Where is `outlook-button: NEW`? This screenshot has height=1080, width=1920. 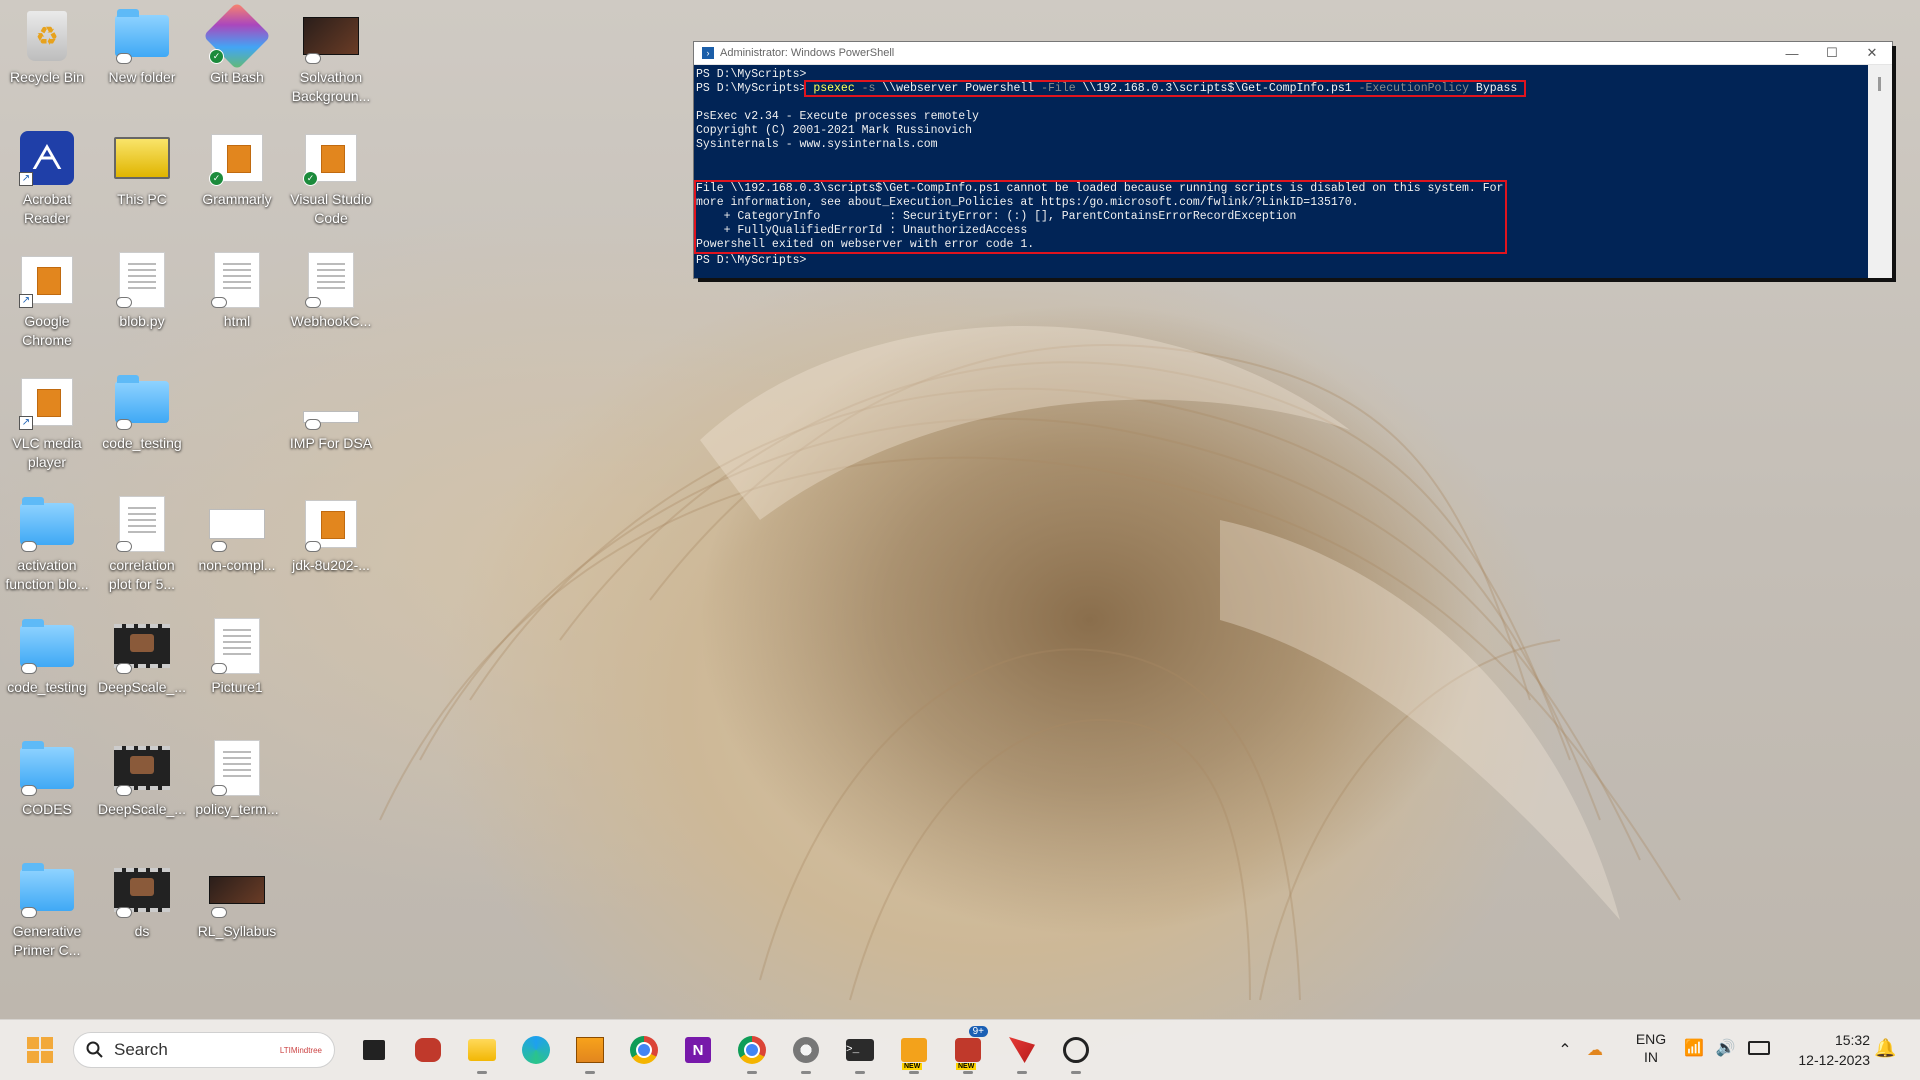
outlook-button: NEW is located at coordinates (914, 1051).